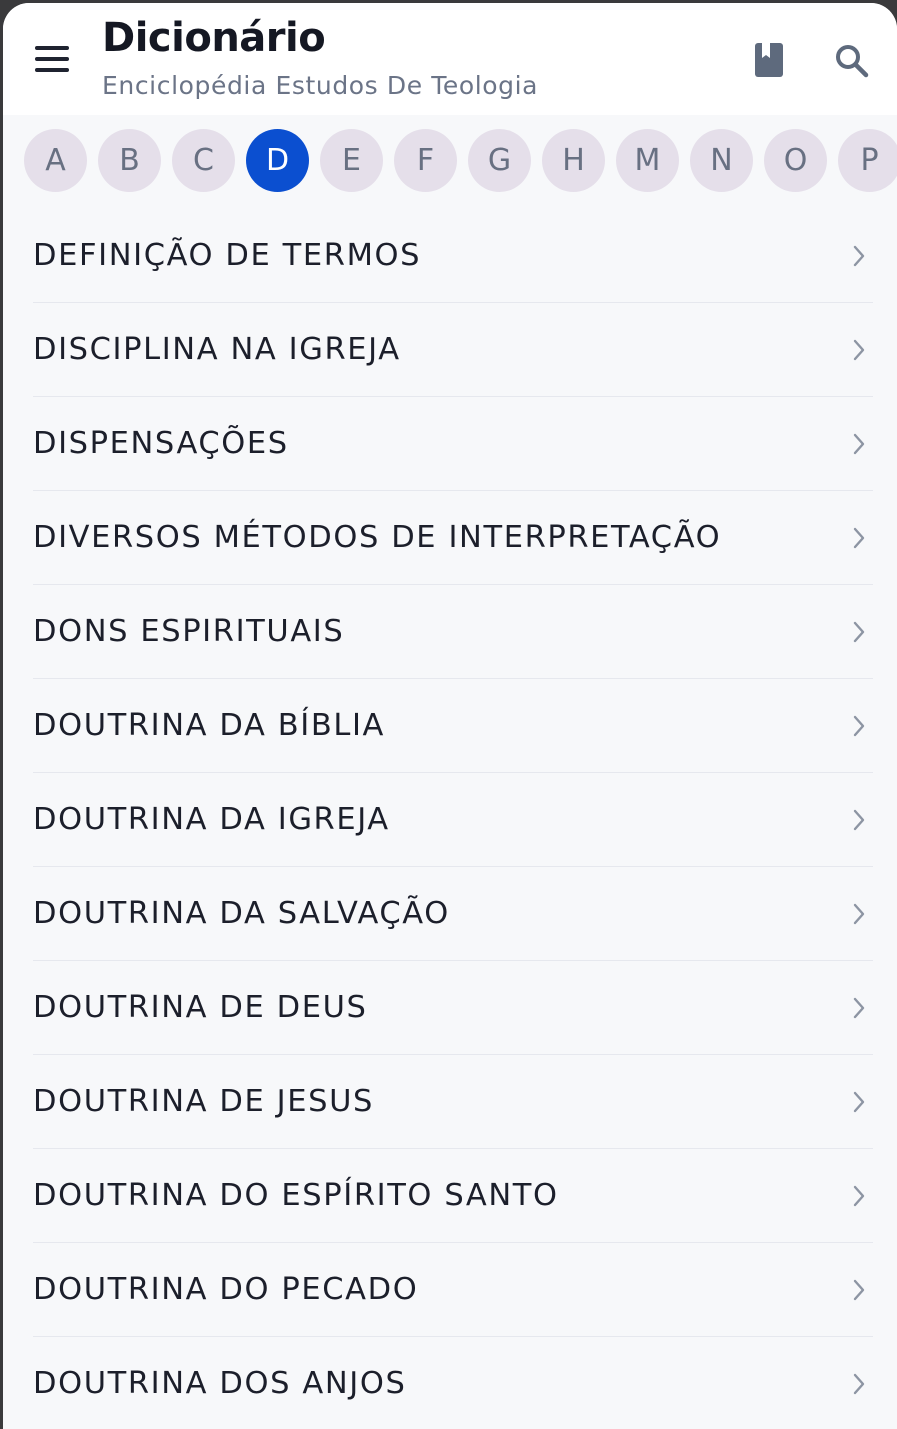 This screenshot has height=1429, width=897. What do you see at coordinates (450, 1290) in the screenshot?
I see `list-item: DOUTRINA DO PECADO` at bounding box center [450, 1290].